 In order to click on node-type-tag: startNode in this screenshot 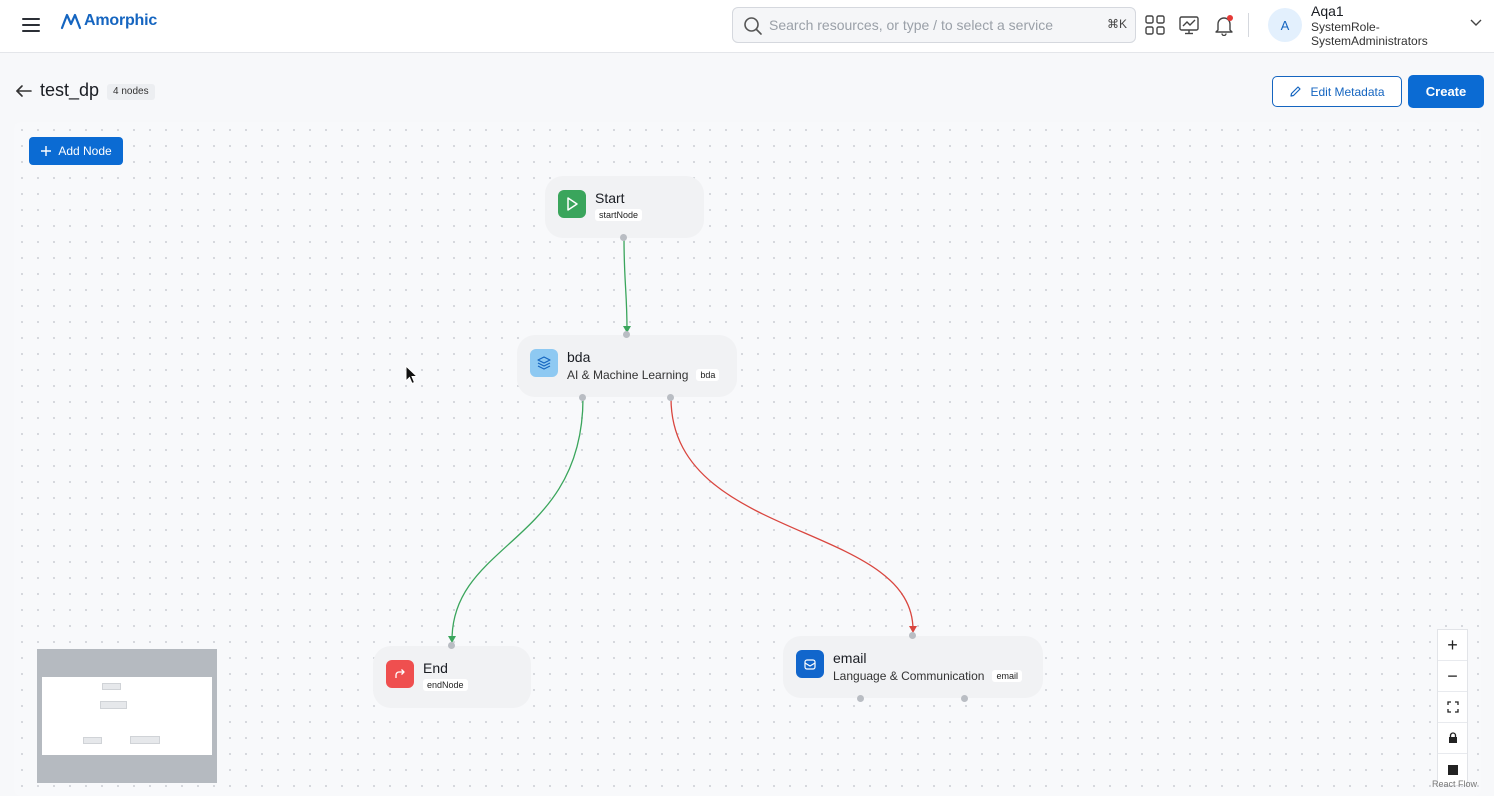, I will do `click(619, 215)`.